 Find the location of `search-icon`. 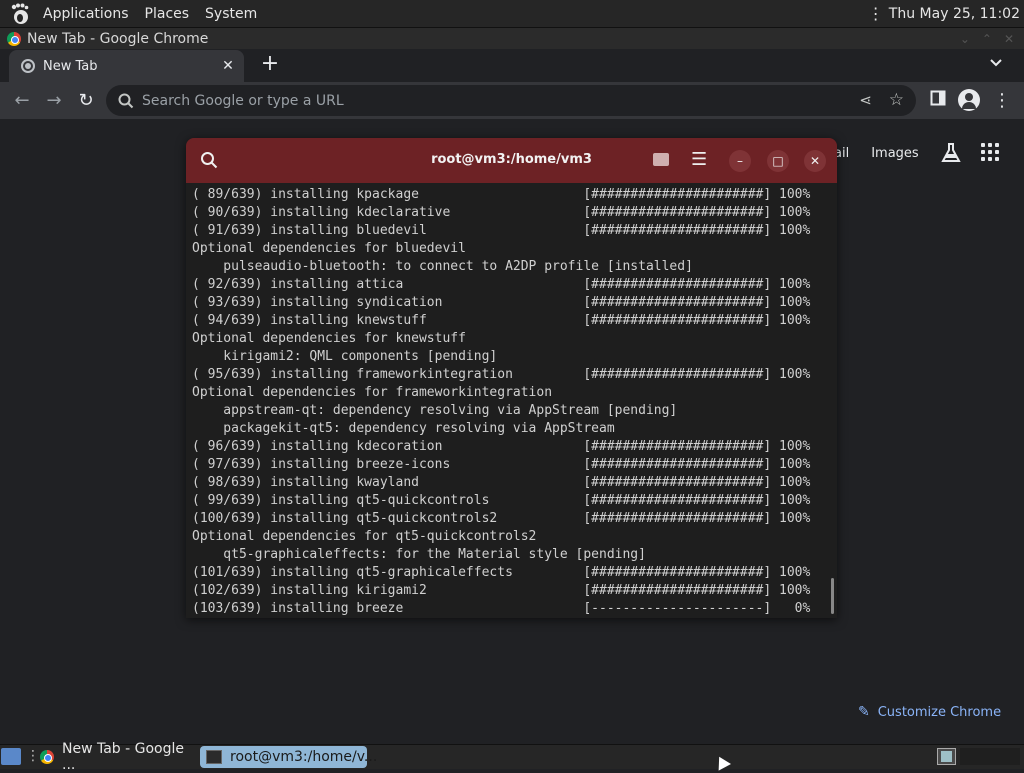

search-icon is located at coordinates (126, 100).